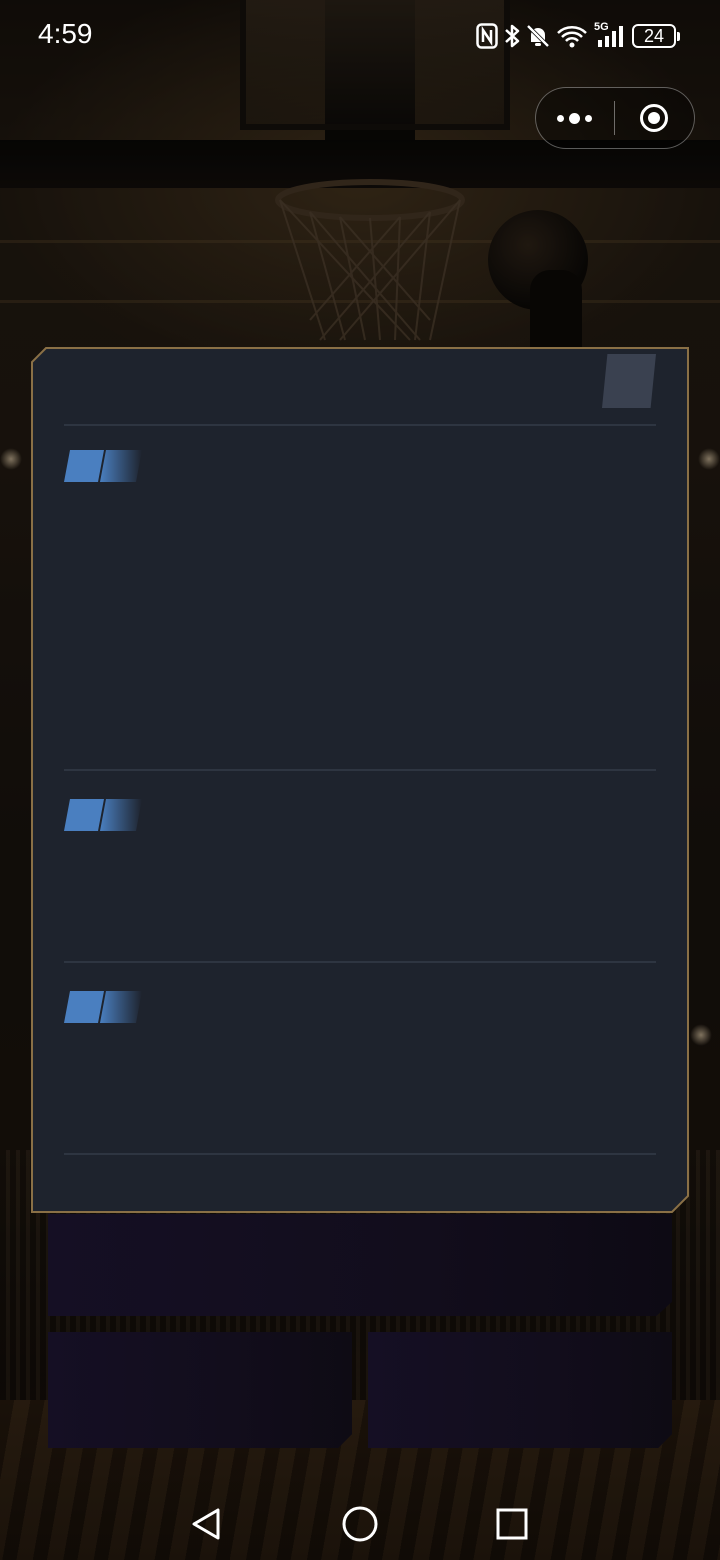 The image size is (720, 1560). I want to click on cellular-signal-icon: 5G, so click(610, 35).